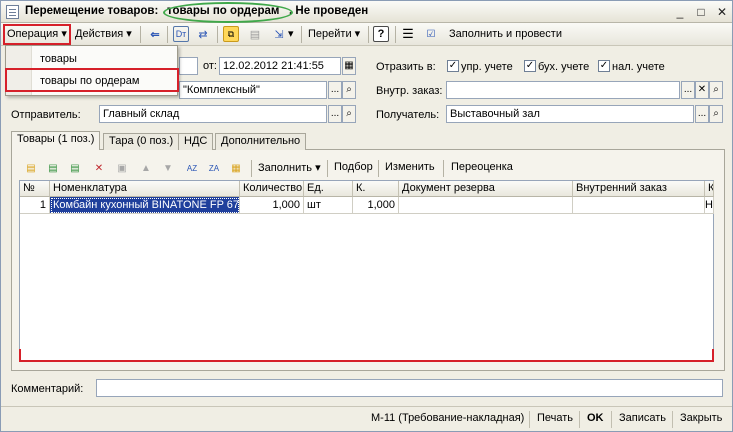 This screenshot has height=432, width=733. I want to click on internal-order-label: Внутр. заказ:, so click(409, 91).